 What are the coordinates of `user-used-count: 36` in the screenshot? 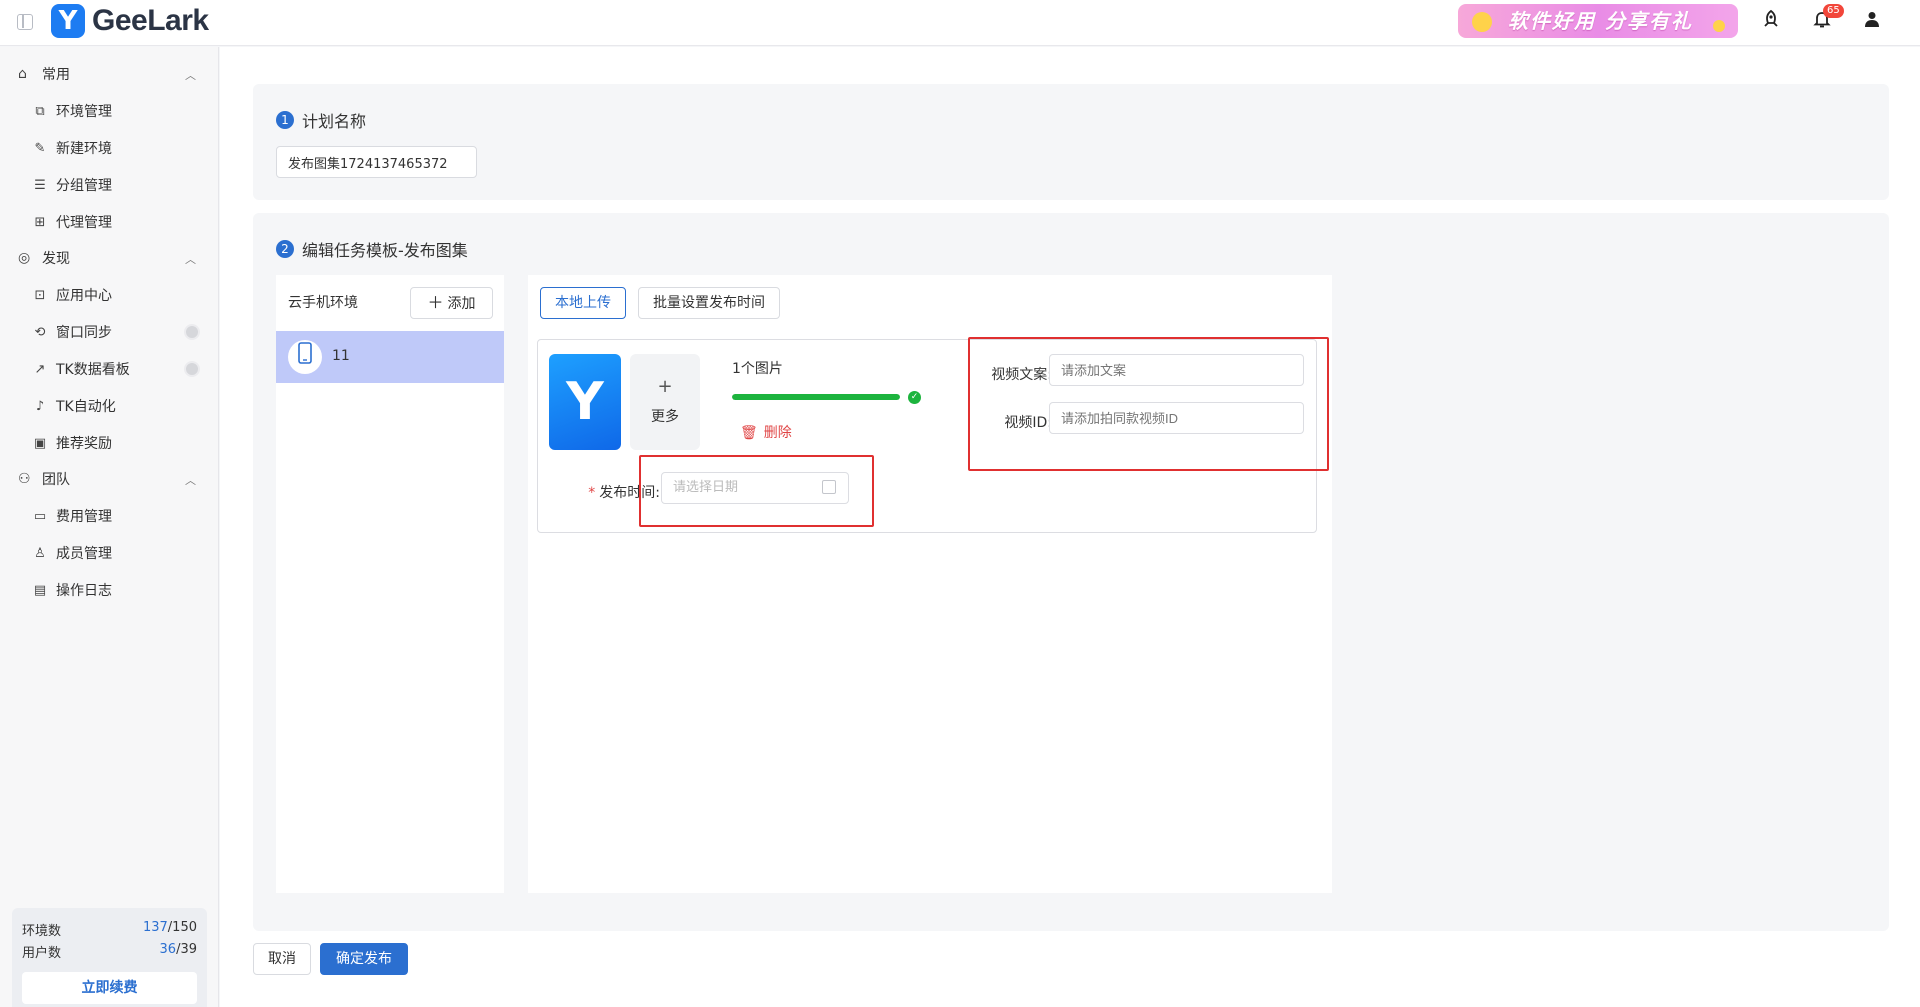 It's located at (168, 949).